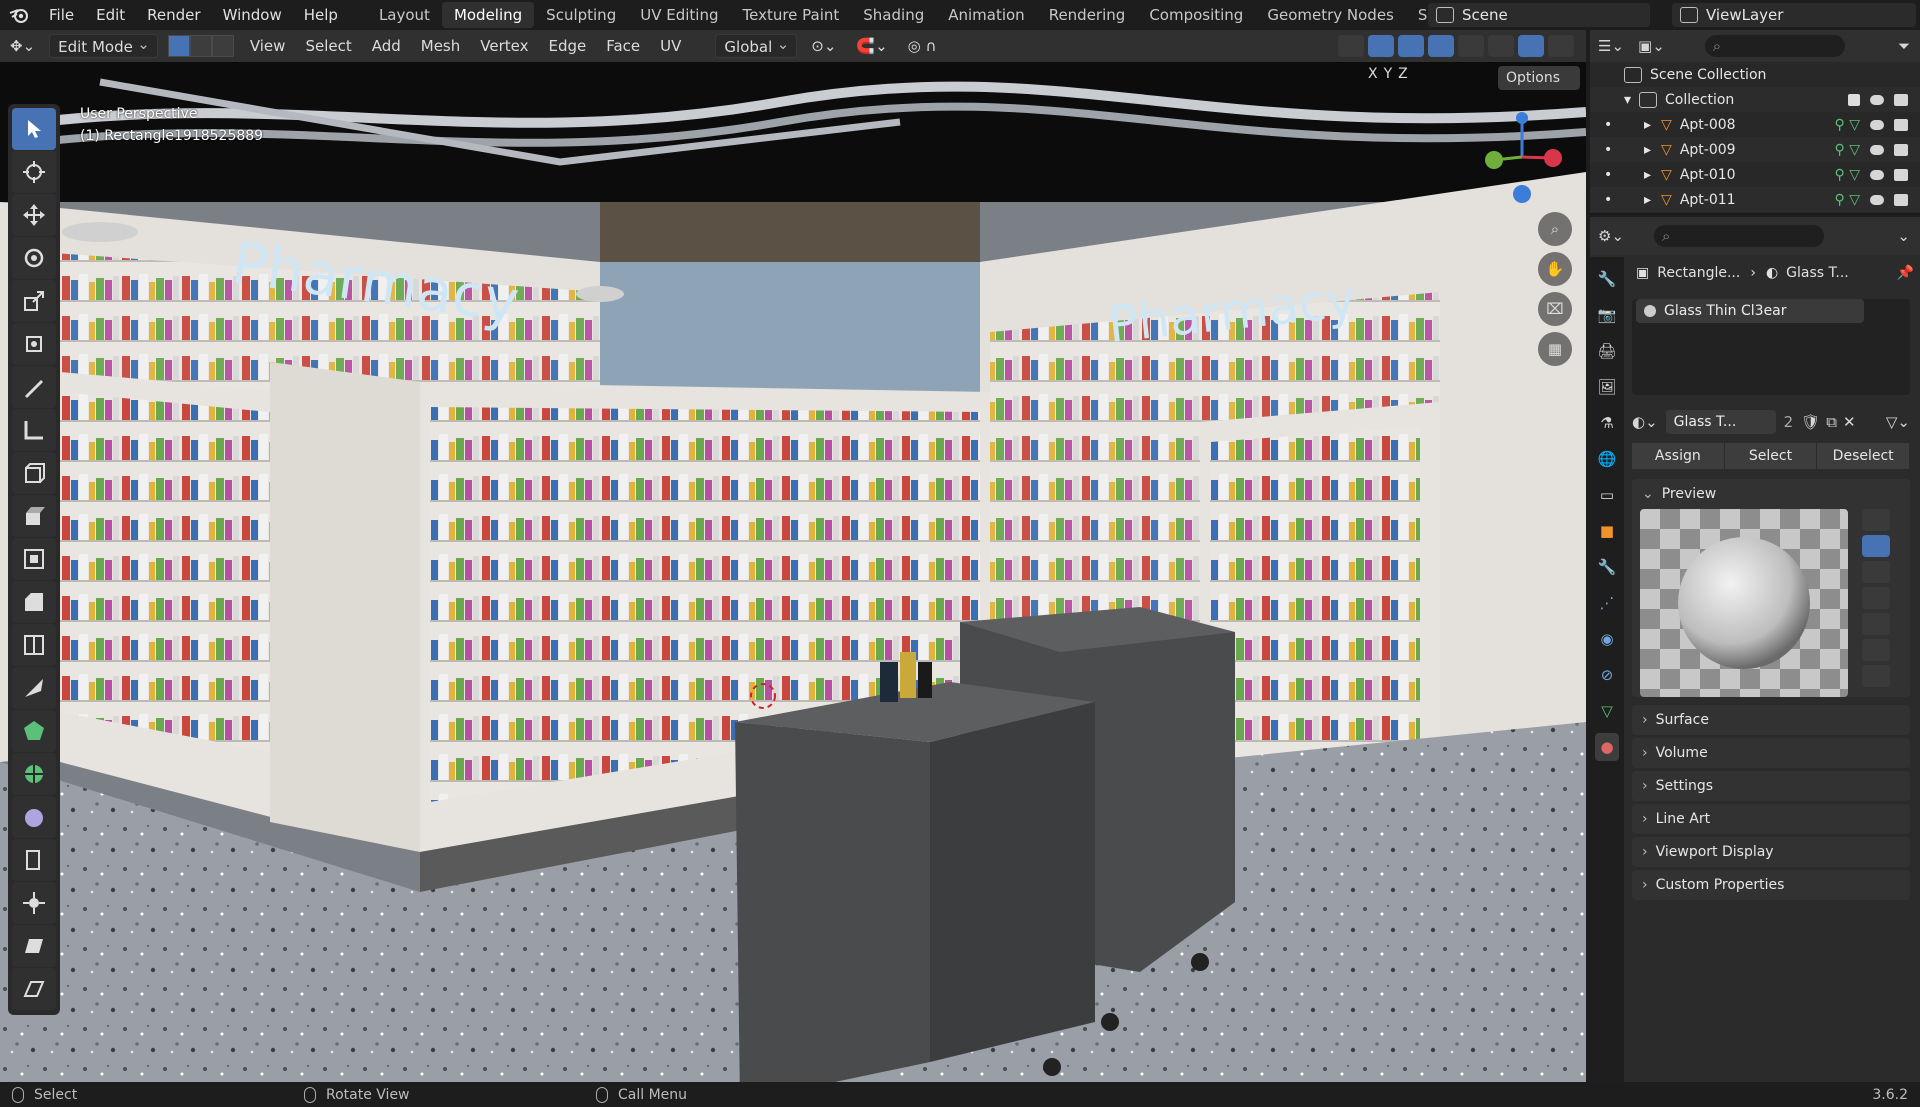  I want to click on assign-button: Assign, so click(1678, 456).